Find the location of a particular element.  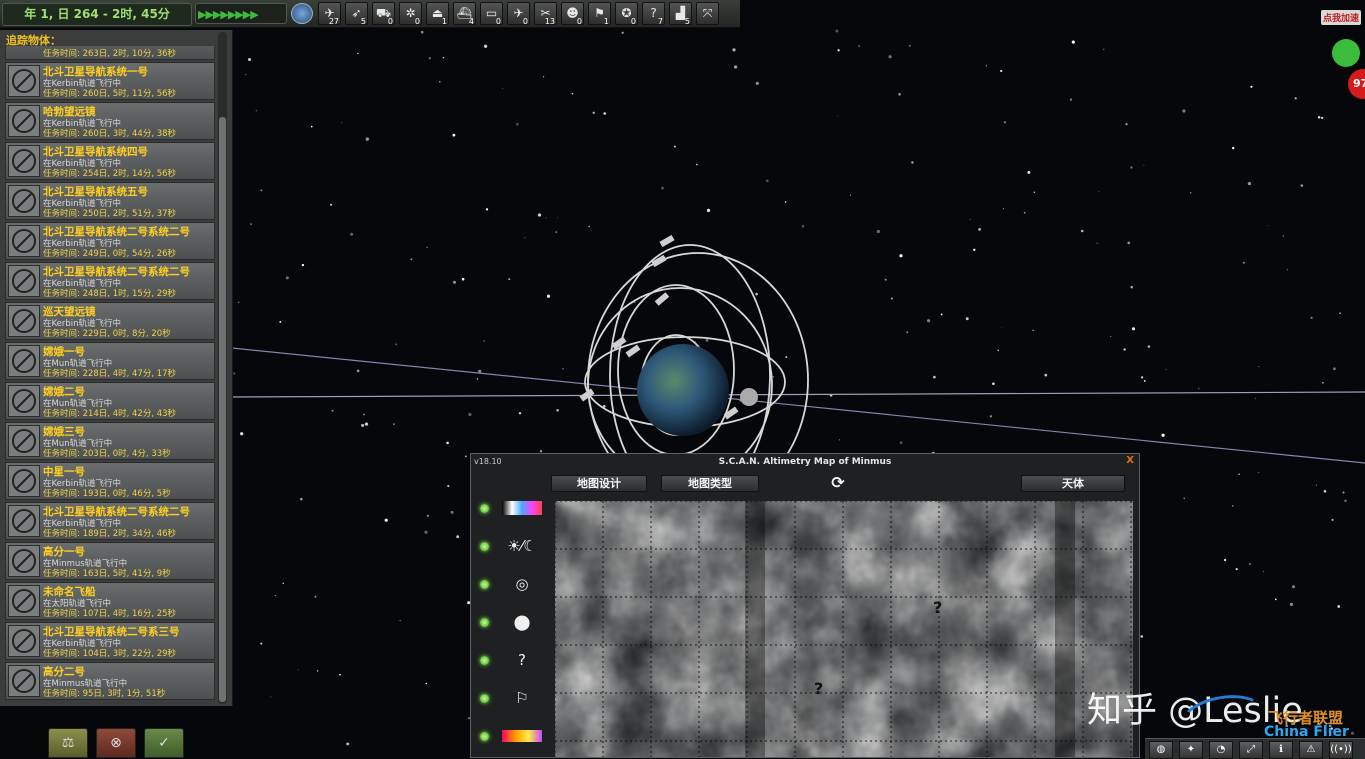

eva-filter-button: ☻ 0 is located at coordinates (572, 14).